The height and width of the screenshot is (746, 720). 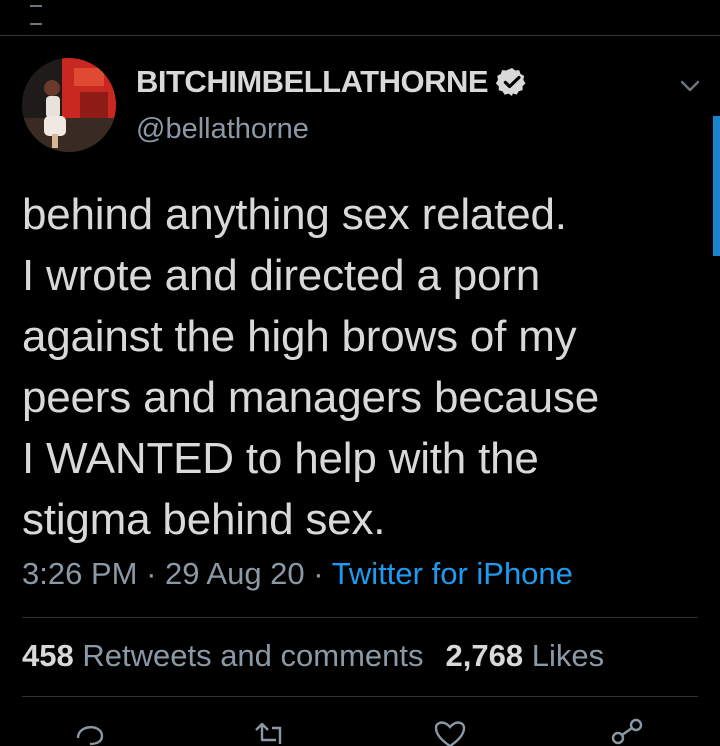 I want to click on retweet-icon, so click(x=270, y=731).